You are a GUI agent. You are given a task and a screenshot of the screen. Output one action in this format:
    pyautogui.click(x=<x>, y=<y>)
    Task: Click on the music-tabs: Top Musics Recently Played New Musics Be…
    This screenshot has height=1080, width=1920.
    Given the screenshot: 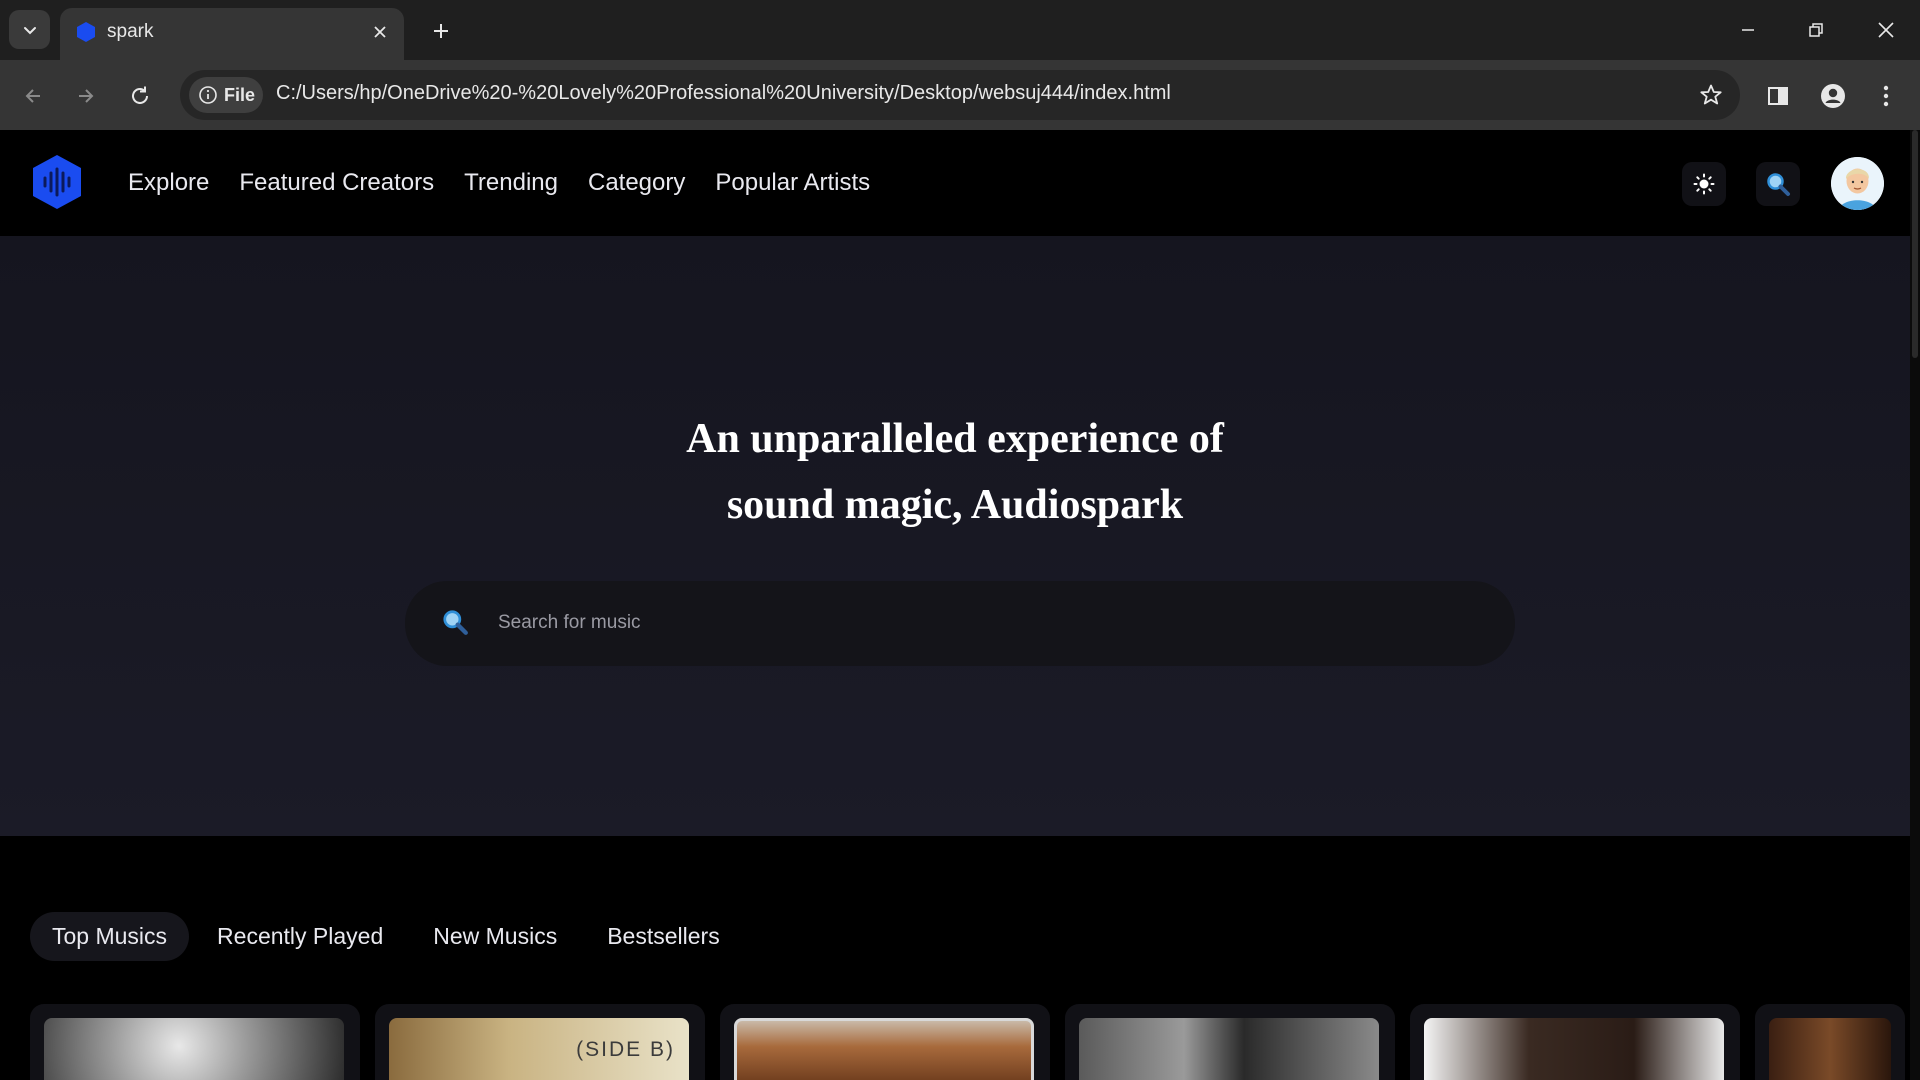 What is the action you would take?
    pyautogui.click(x=389, y=936)
    